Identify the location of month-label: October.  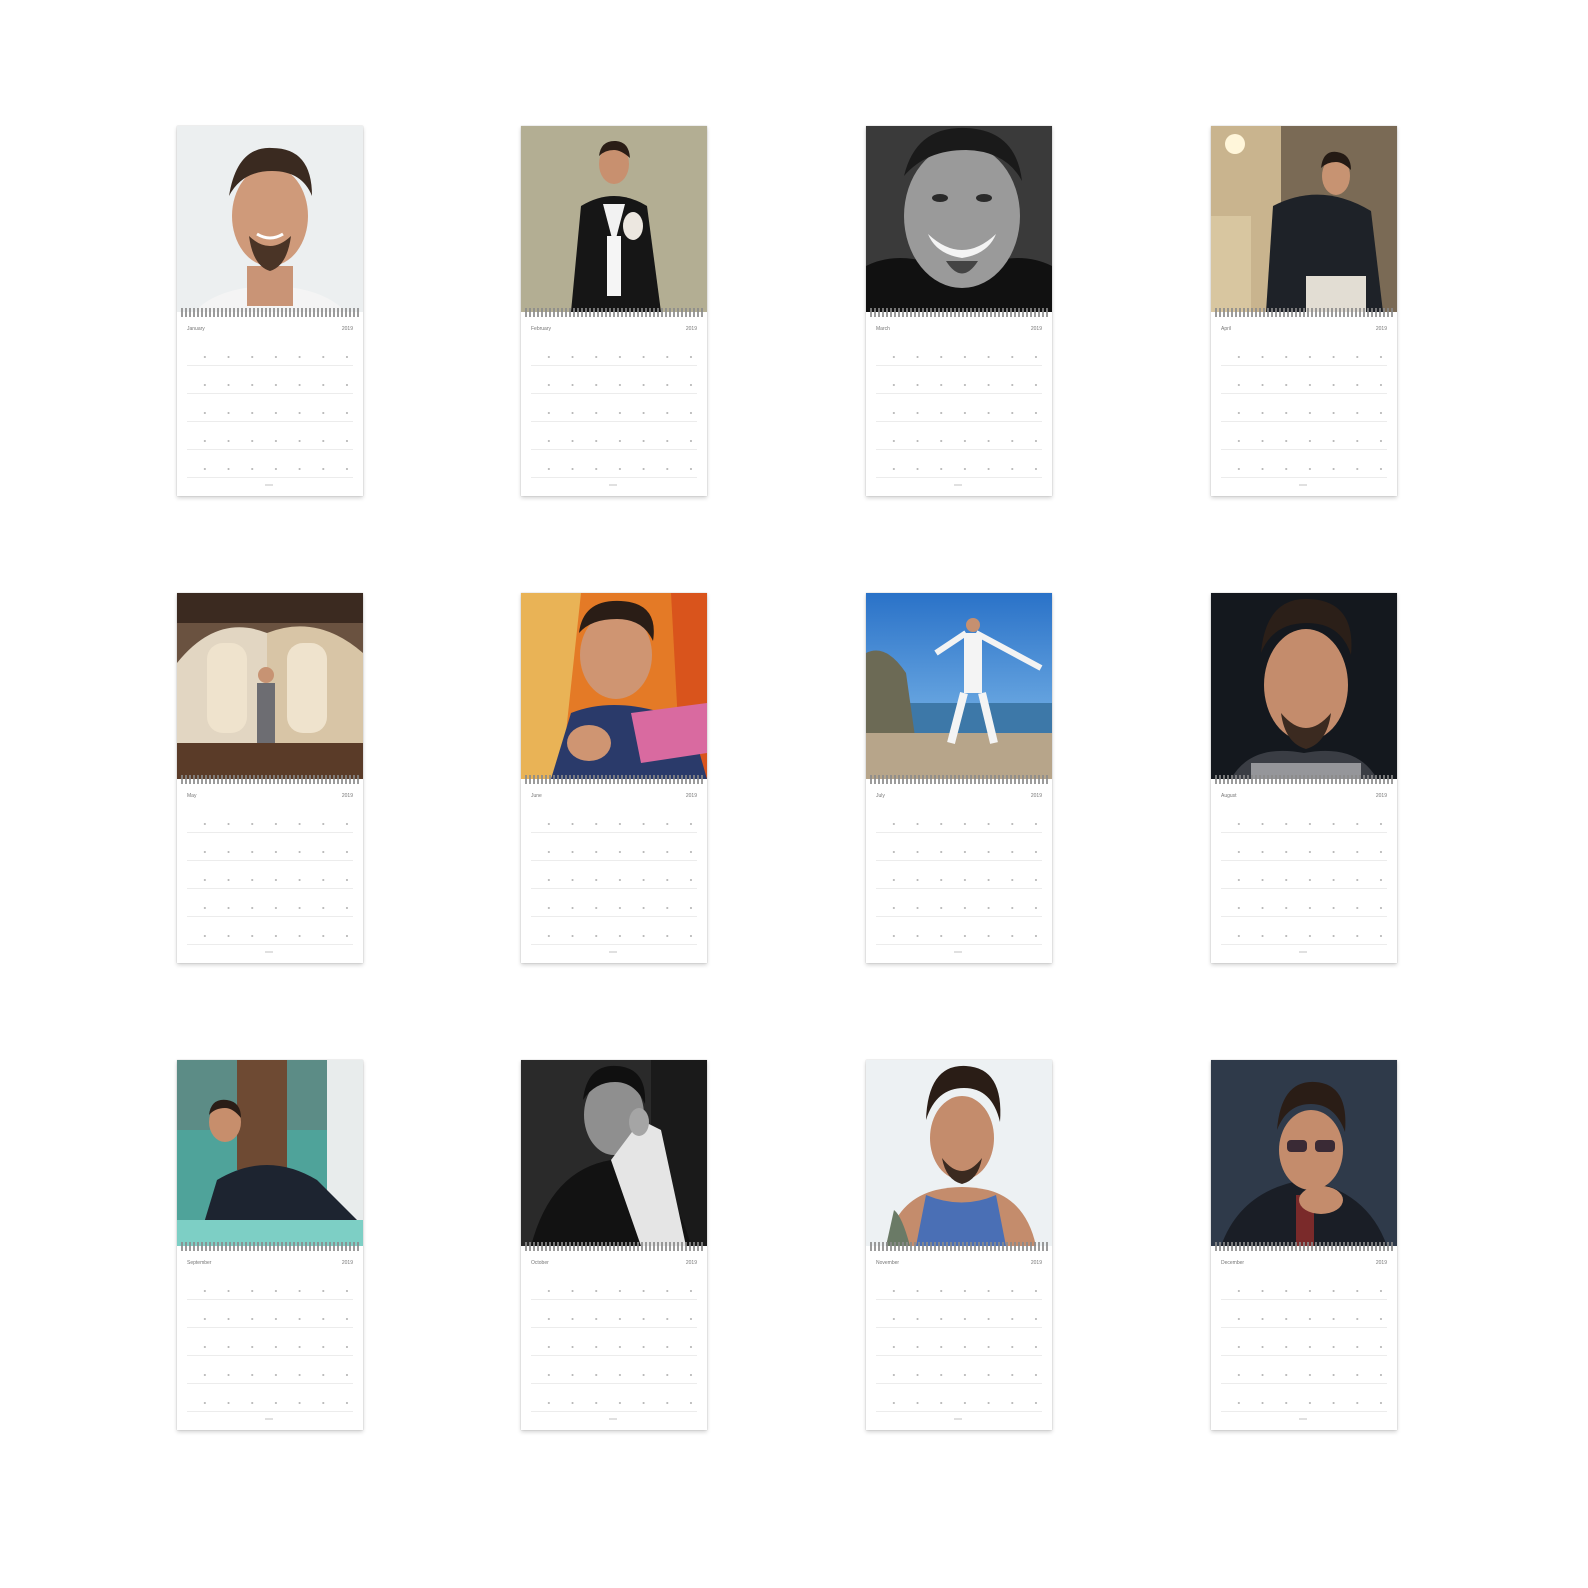
(540, 1263).